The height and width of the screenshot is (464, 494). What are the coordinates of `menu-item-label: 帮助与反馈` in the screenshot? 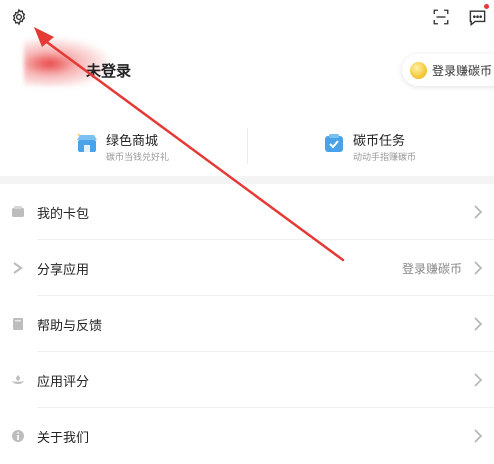 It's located at (70, 326).